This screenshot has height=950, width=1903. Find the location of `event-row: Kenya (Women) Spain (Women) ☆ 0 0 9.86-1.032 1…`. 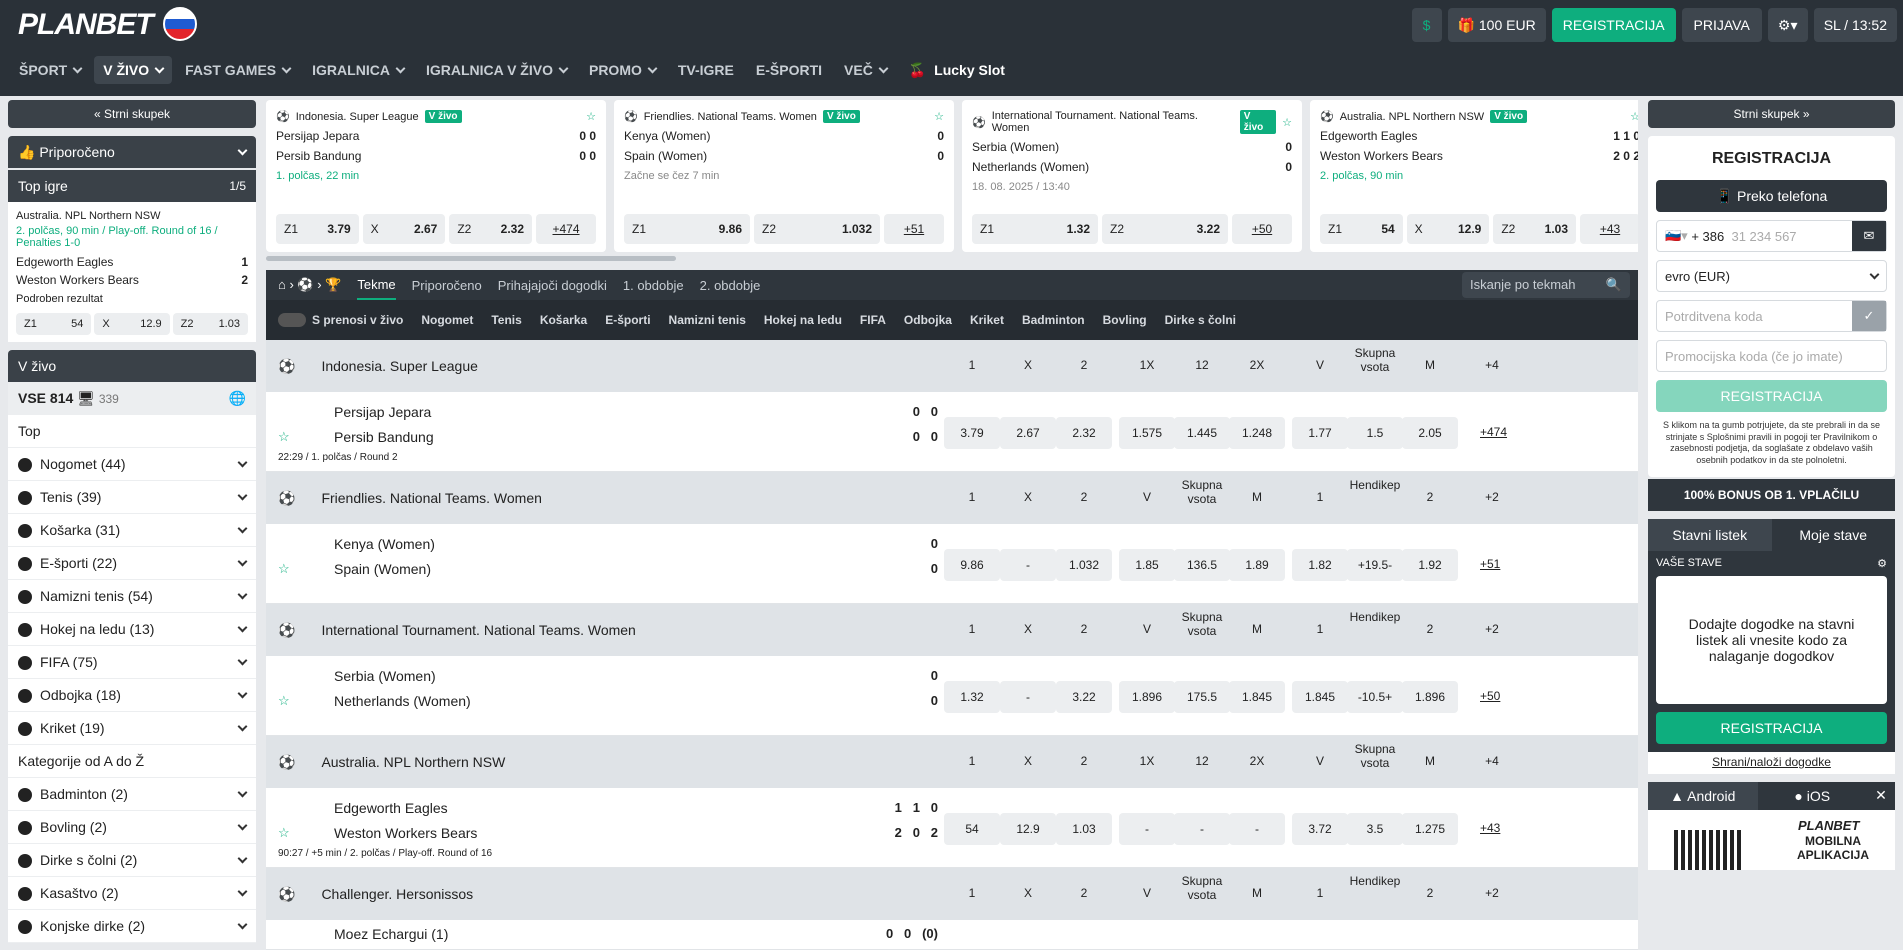

event-row: Kenya (Women) Spain (Women) ☆ 0 0 9.86-1.032 1… is located at coordinates (952, 564).